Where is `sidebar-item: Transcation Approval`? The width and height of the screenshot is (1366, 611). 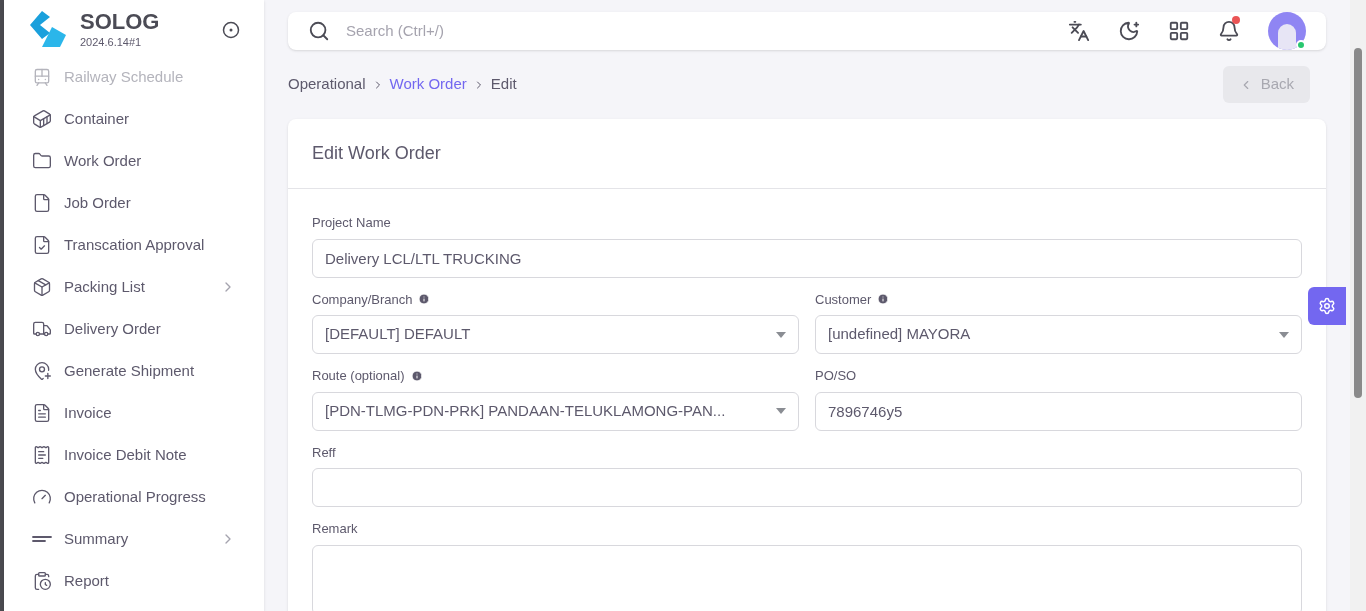 sidebar-item: Transcation Approval is located at coordinates (134, 245).